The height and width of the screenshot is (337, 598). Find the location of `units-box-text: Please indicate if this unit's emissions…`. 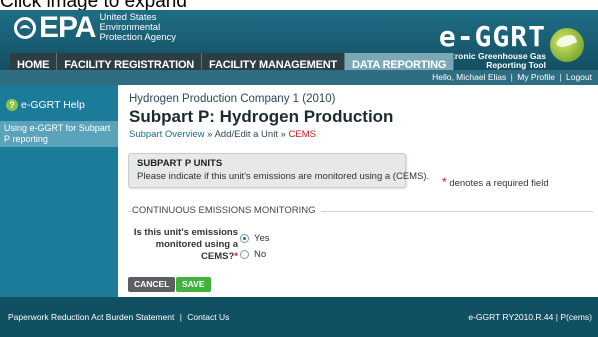

units-box-text: Please indicate if this unit's emissions… is located at coordinates (283, 176).